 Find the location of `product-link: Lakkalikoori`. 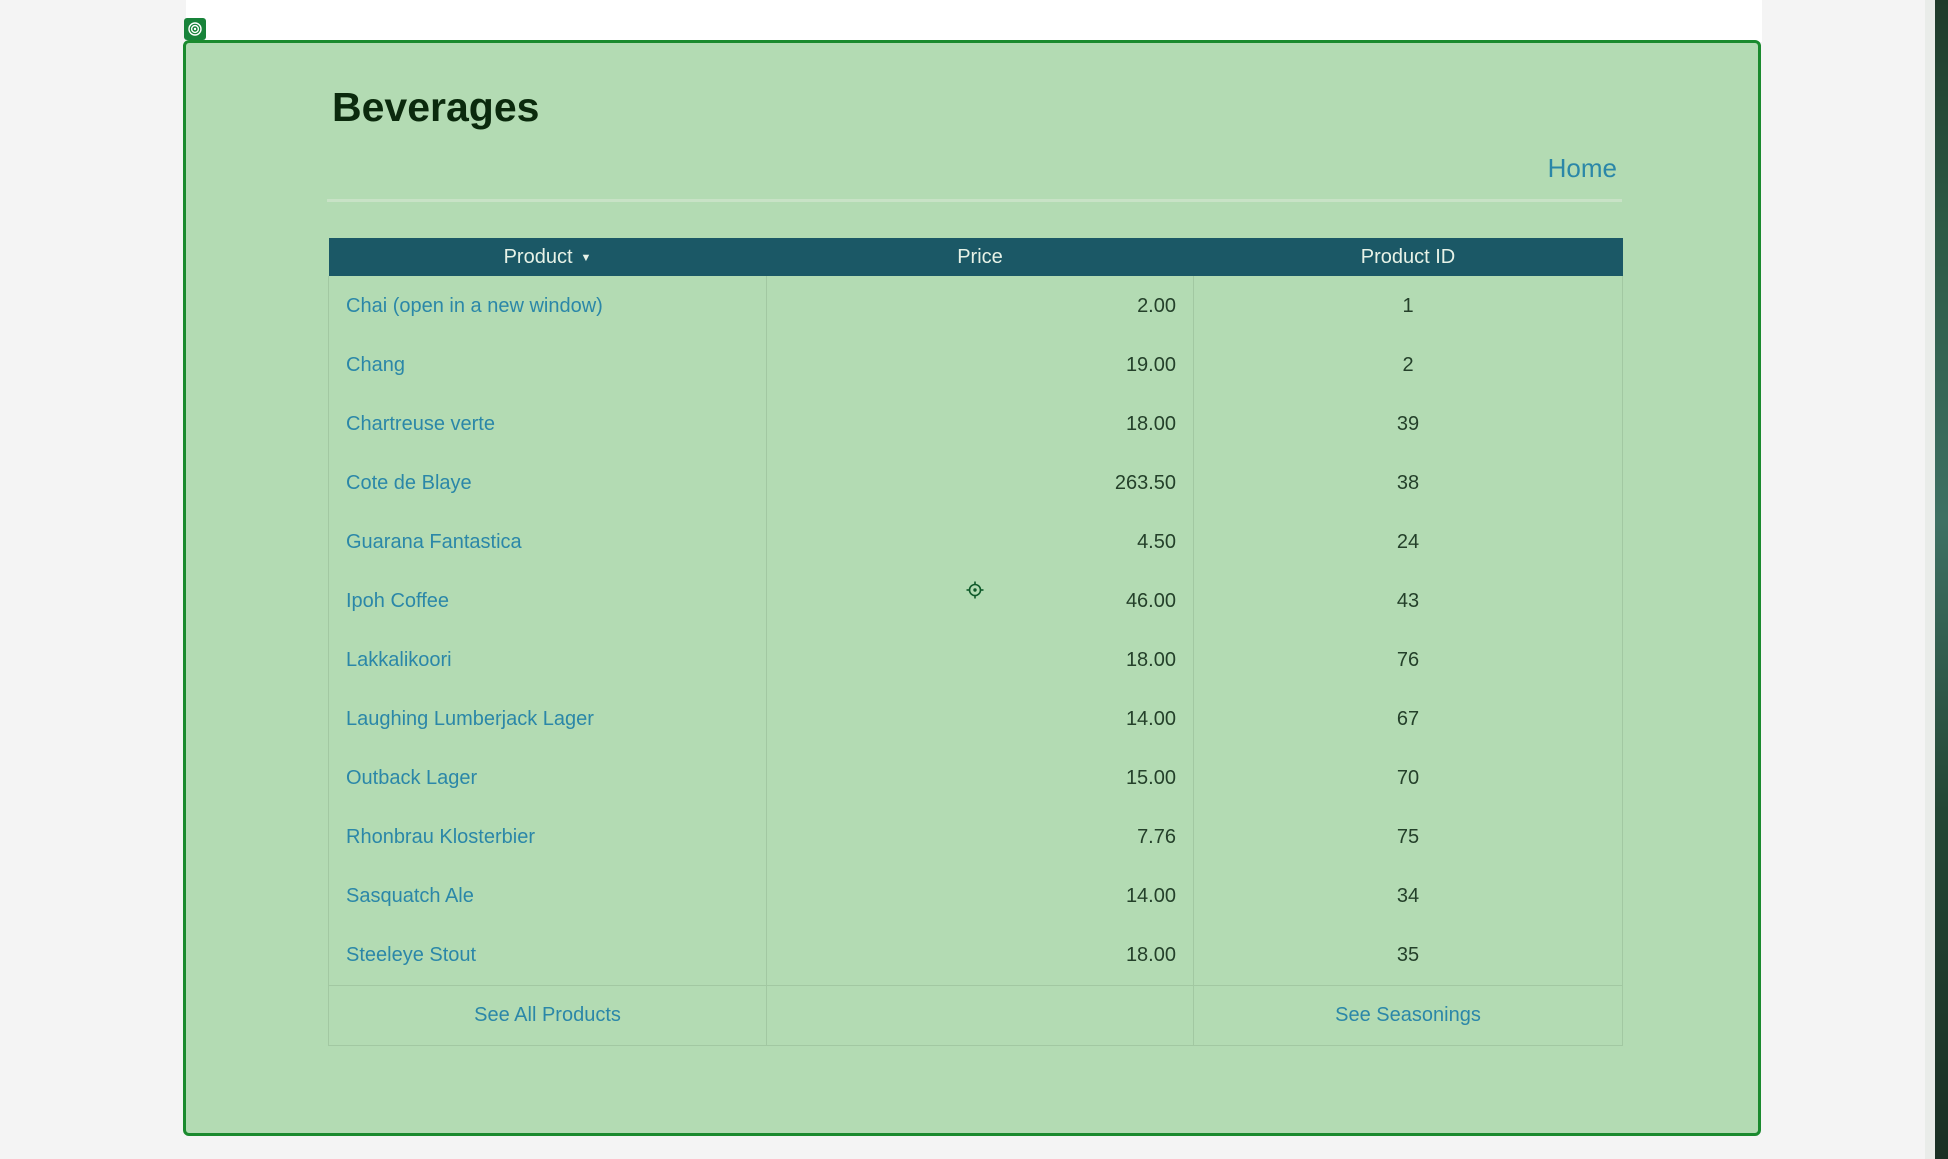

product-link: Lakkalikoori is located at coordinates (399, 660).